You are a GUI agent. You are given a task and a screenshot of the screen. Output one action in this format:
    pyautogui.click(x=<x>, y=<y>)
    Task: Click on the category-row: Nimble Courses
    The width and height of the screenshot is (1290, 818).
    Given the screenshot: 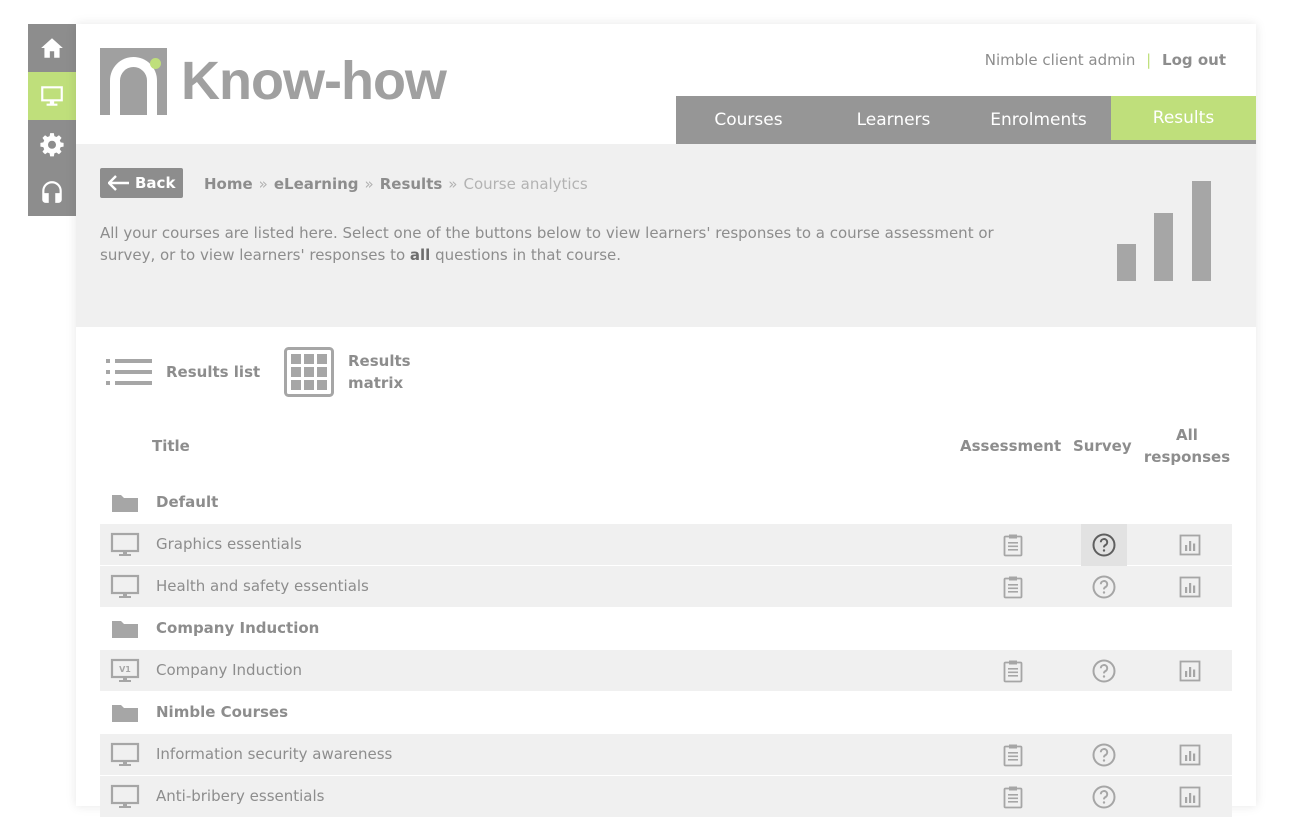 What is the action you would take?
    pyautogui.click(x=666, y=713)
    